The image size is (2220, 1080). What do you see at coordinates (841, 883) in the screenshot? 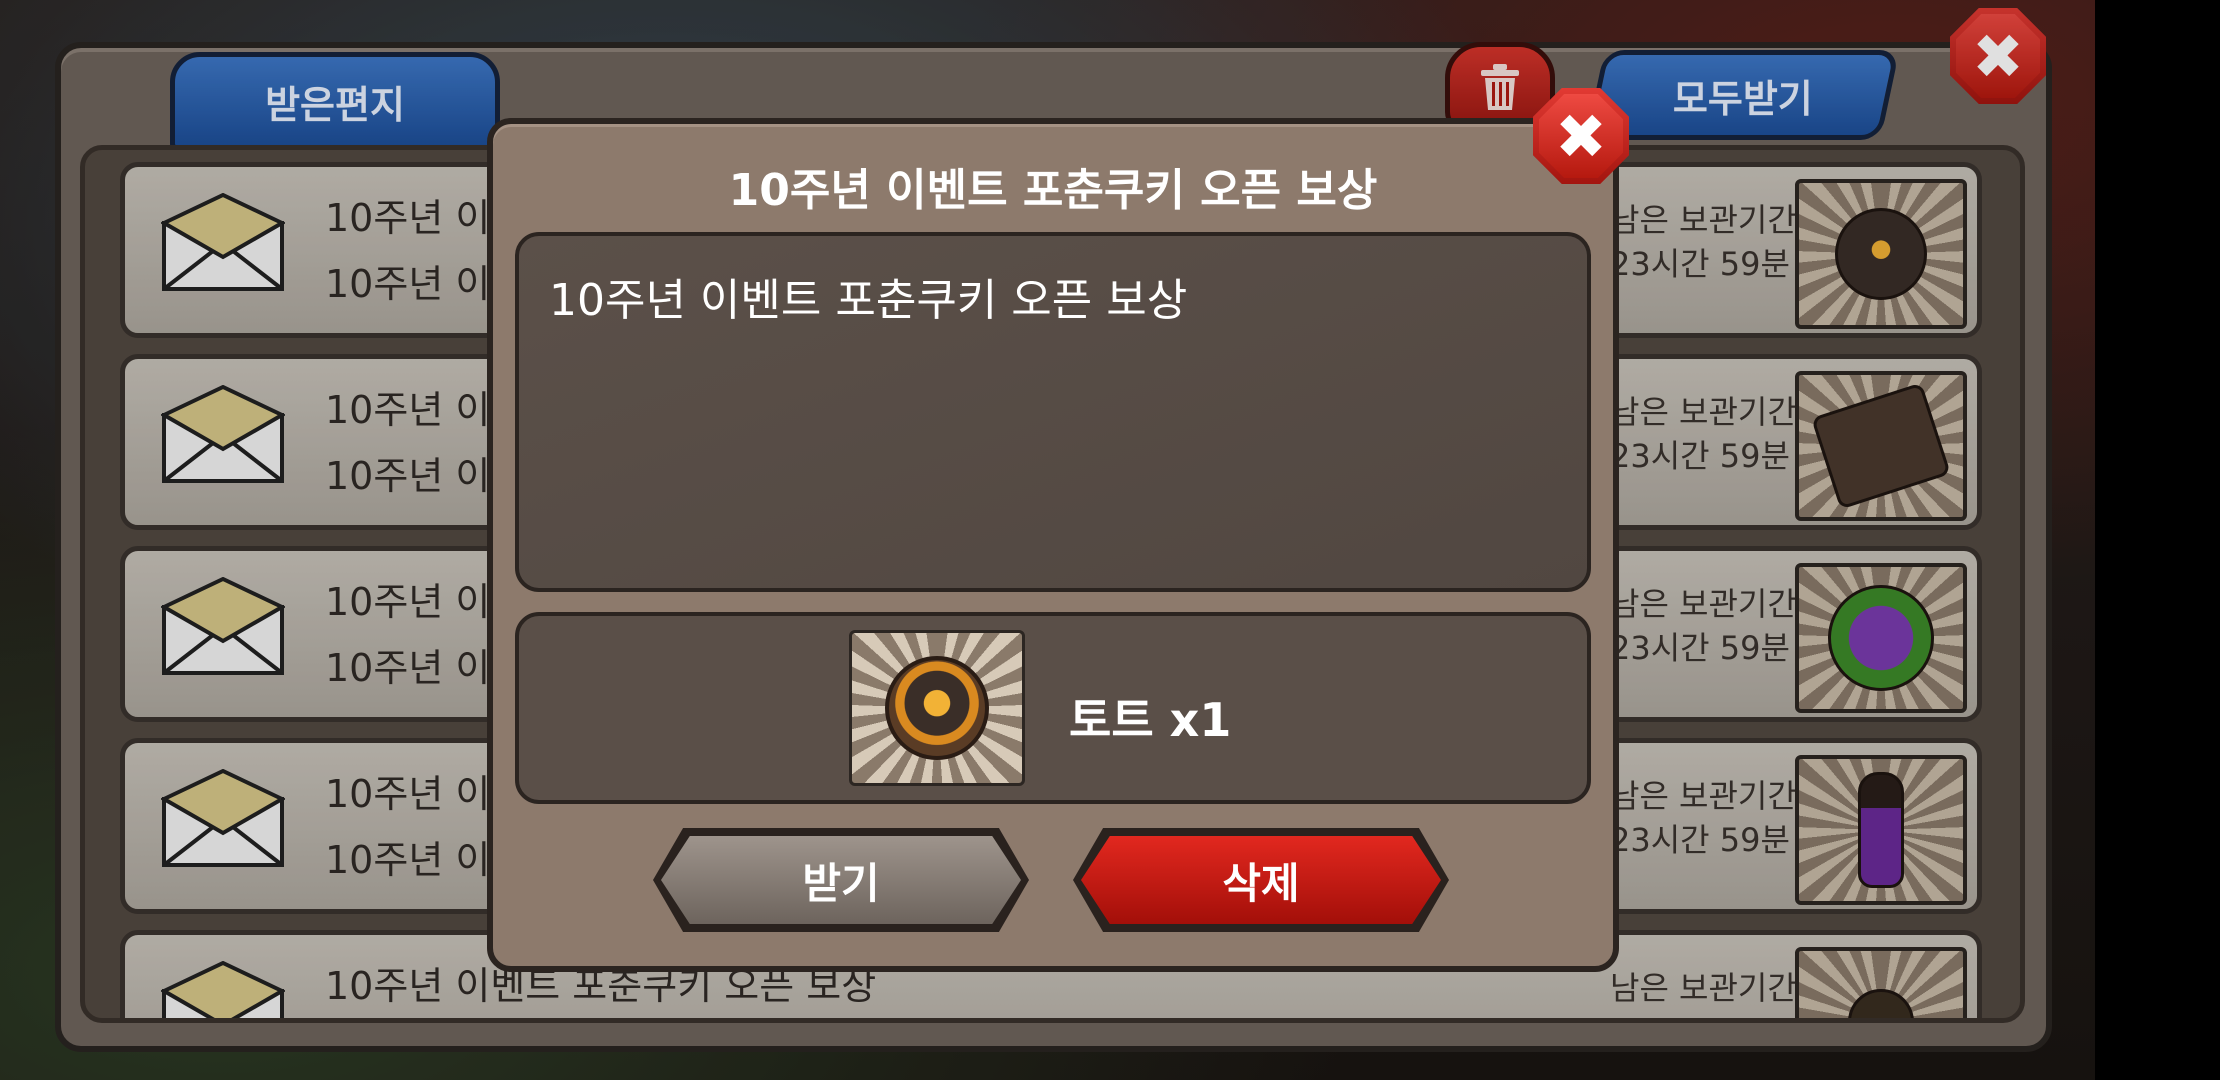
I see `receive-button-label: 받기` at bounding box center [841, 883].